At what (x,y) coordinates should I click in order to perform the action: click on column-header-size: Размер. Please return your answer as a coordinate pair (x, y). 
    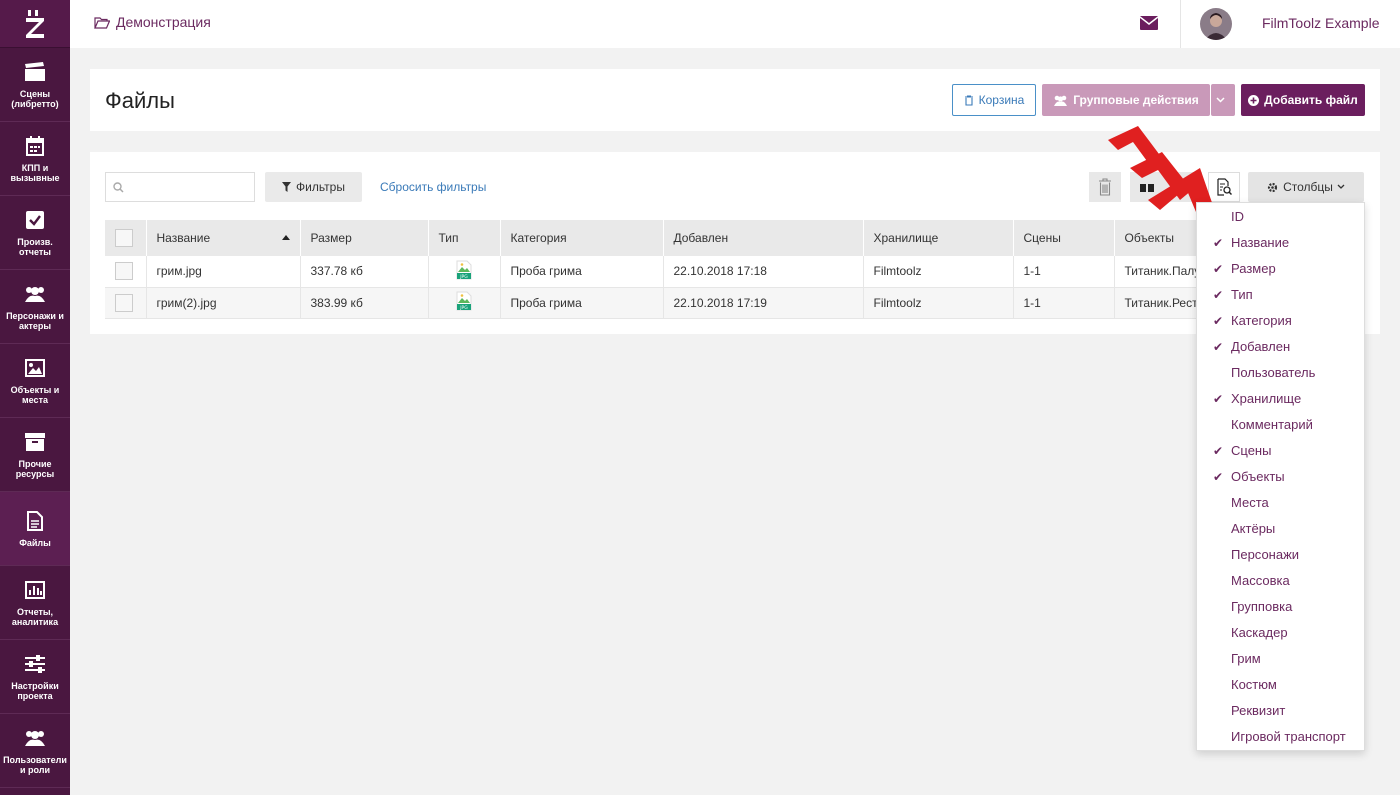
    Looking at the image, I should click on (364, 238).